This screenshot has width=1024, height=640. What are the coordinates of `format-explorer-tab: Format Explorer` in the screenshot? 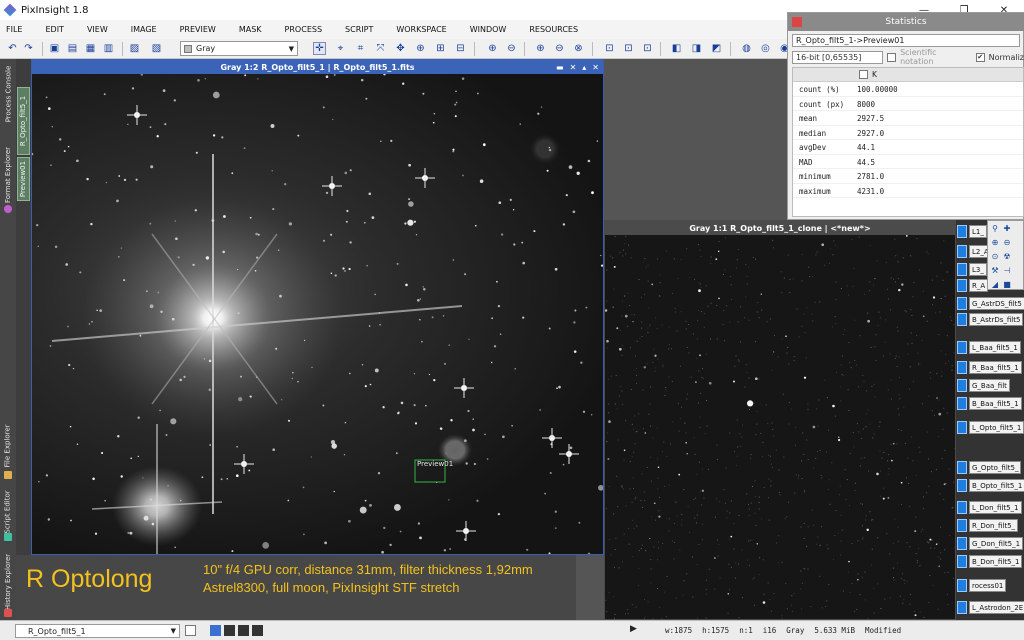 It's located at (8, 175).